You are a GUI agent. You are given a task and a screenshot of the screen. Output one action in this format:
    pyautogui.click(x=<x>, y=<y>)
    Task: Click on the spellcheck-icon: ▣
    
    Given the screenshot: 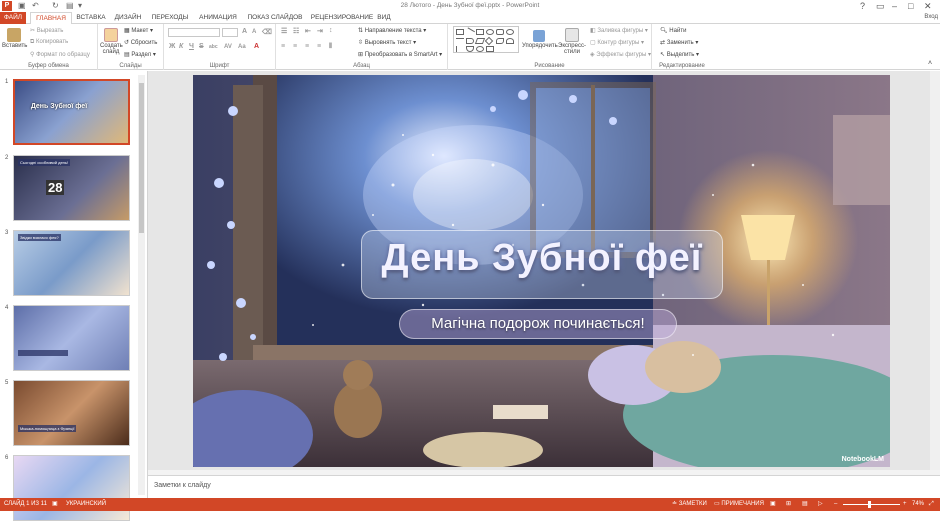 What is the action you would take?
    pyautogui.click(x=55, y=504)
    